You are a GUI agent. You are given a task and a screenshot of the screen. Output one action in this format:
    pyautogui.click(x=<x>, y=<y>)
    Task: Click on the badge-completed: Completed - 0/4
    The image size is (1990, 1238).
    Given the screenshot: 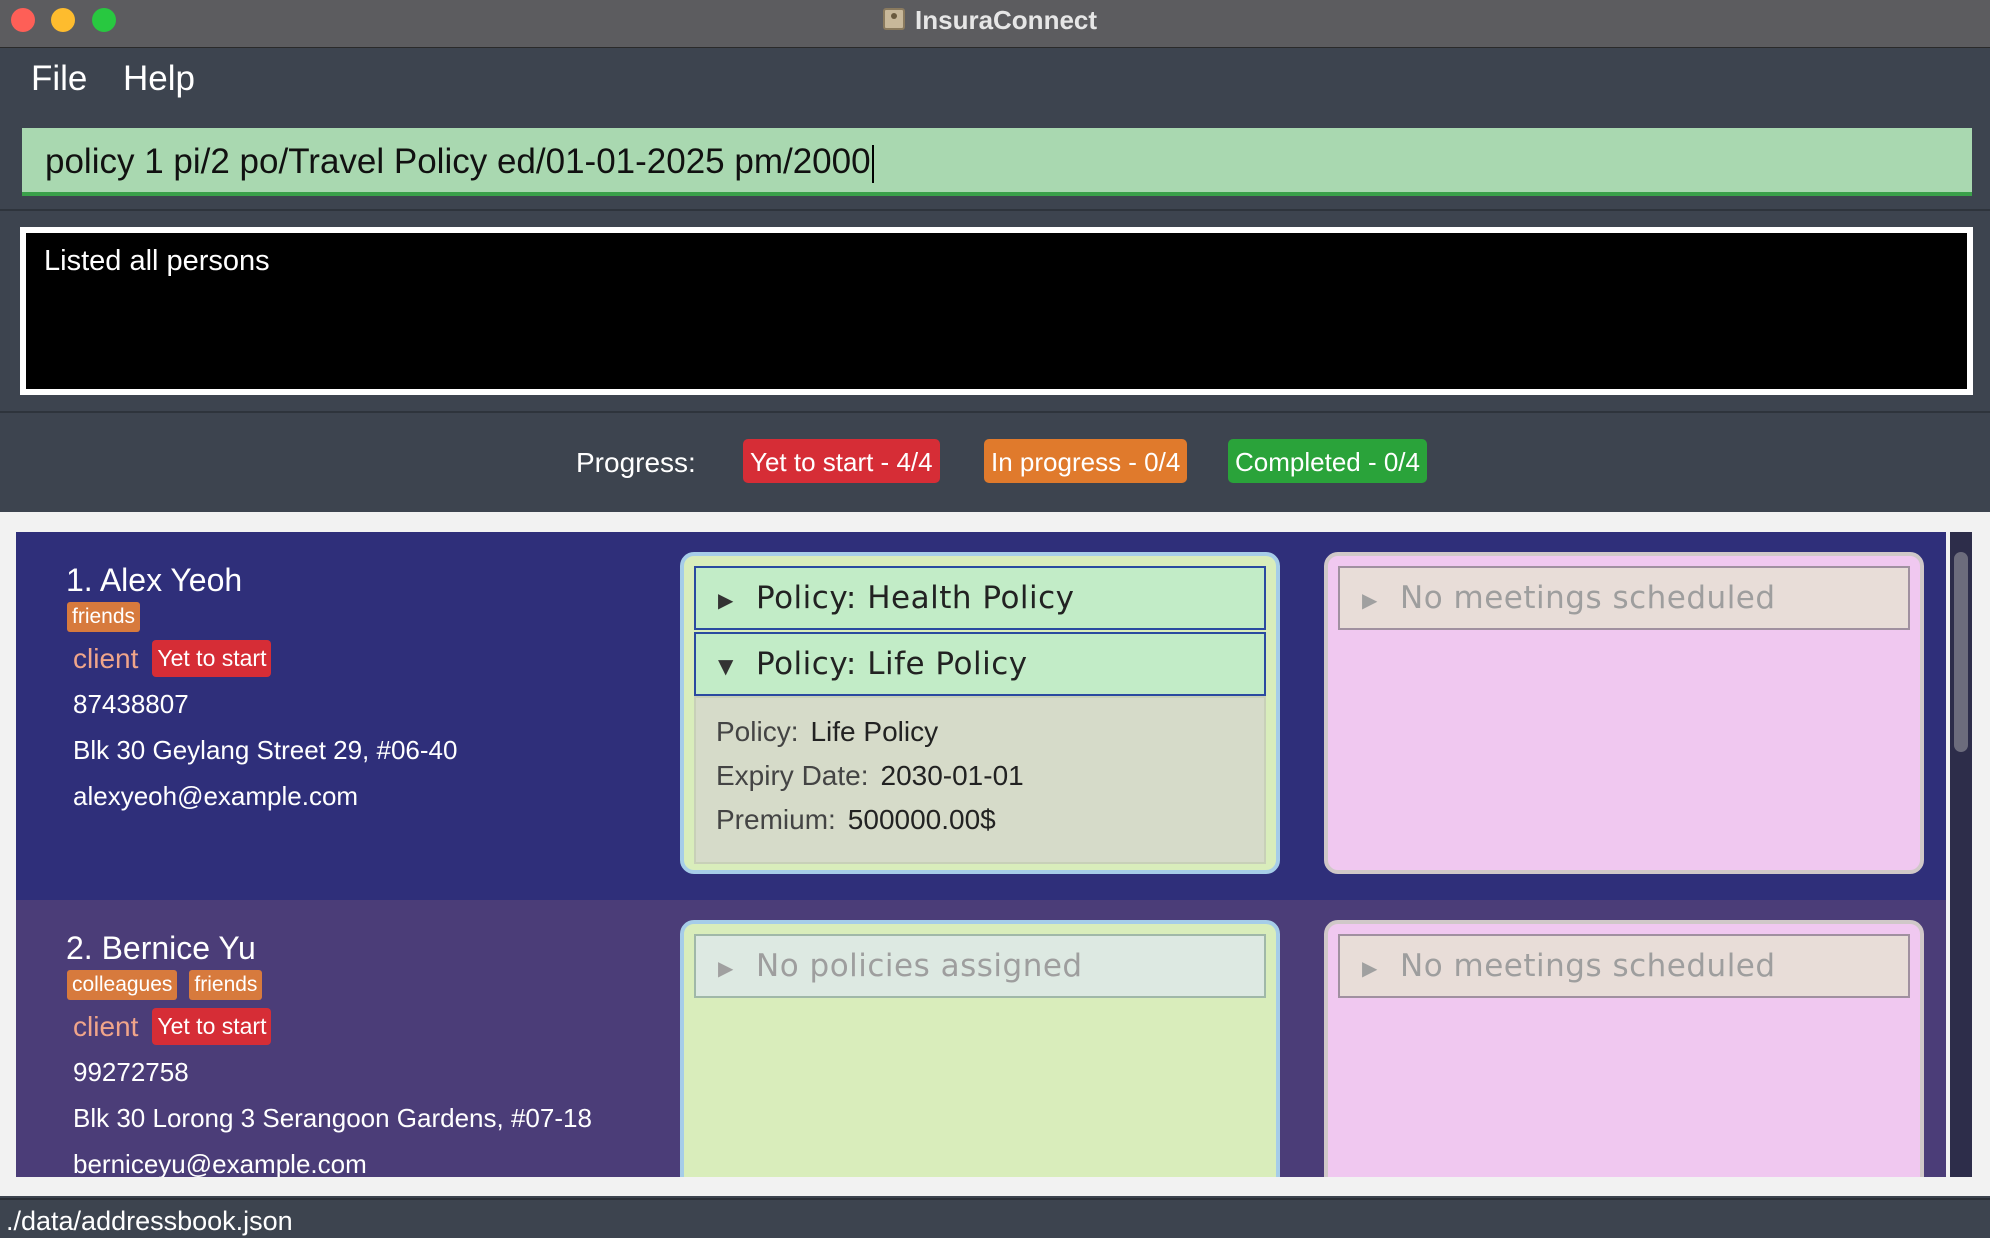 What is the action you would take?
    pyautogui.click(x=1327, y=461)
    